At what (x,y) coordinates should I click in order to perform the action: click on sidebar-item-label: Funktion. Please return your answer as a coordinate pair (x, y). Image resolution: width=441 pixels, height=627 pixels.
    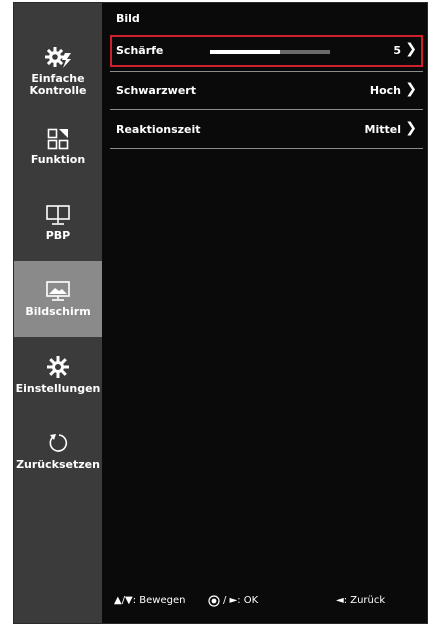
    Looking at the image, I should click on (58, 159).